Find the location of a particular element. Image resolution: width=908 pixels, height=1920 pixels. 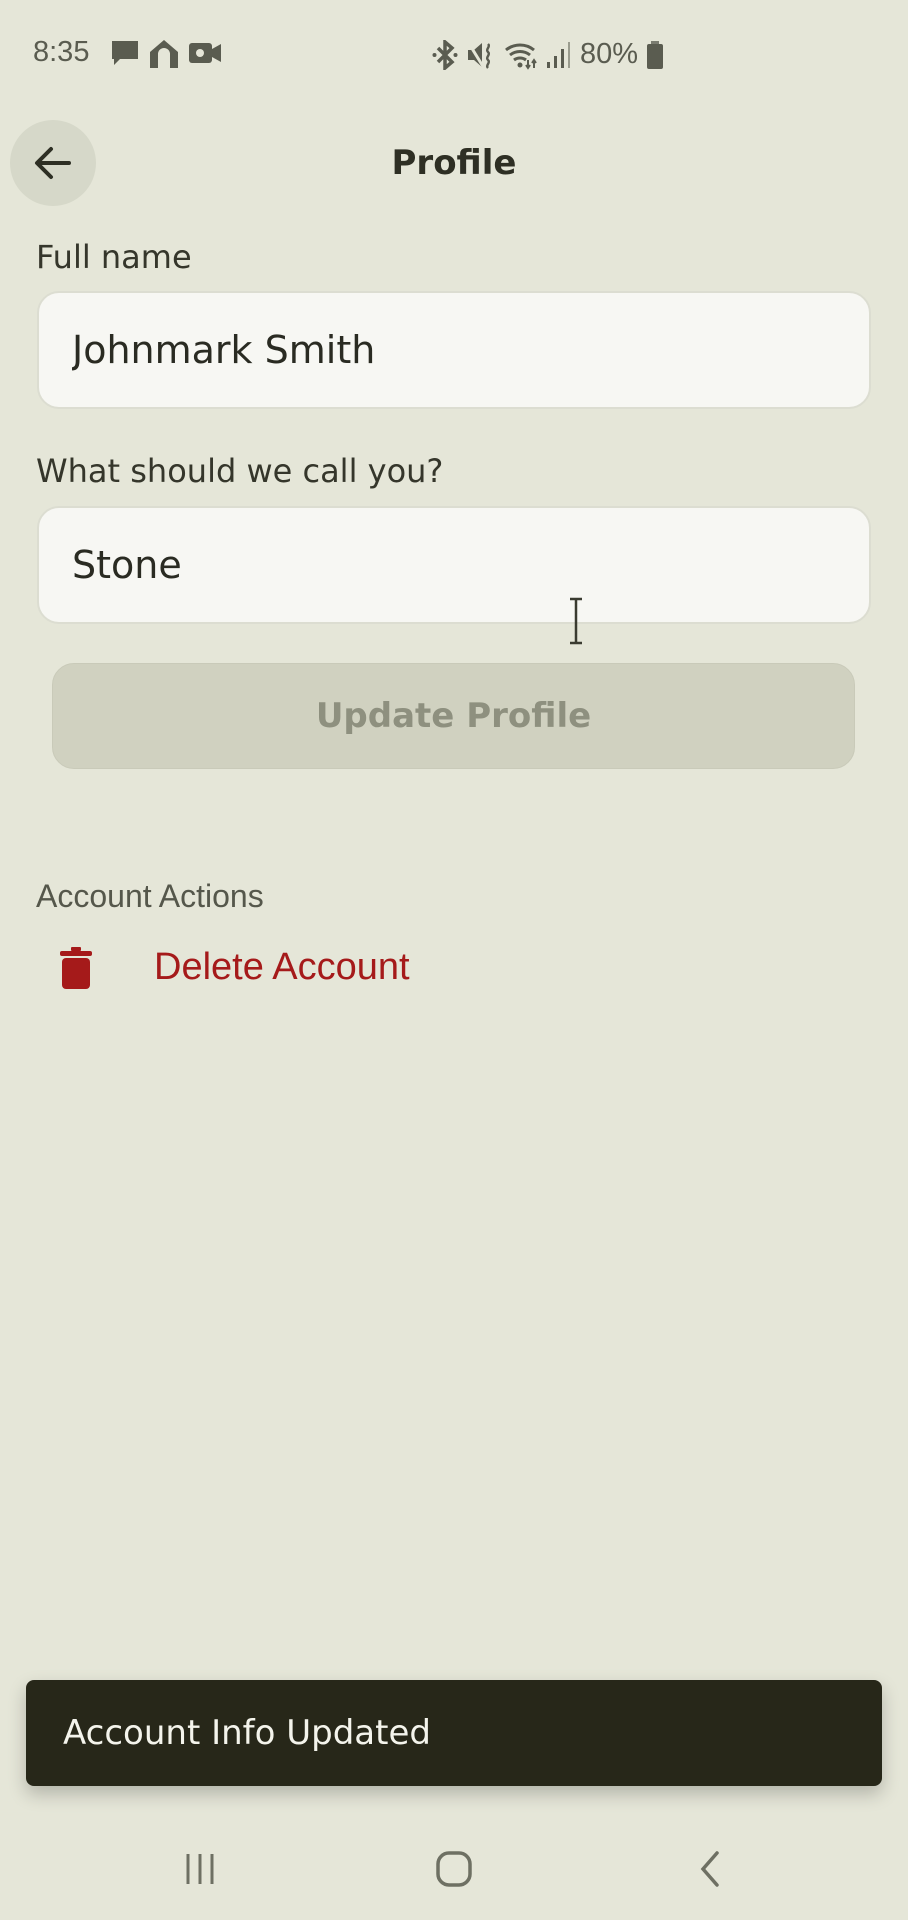

message-icon is located at coordinates (125, 53).